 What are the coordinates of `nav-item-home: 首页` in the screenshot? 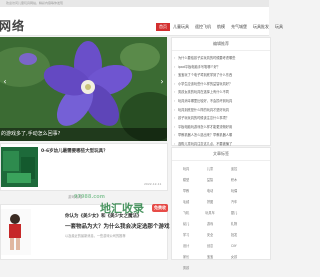 It's located at (163, 27).